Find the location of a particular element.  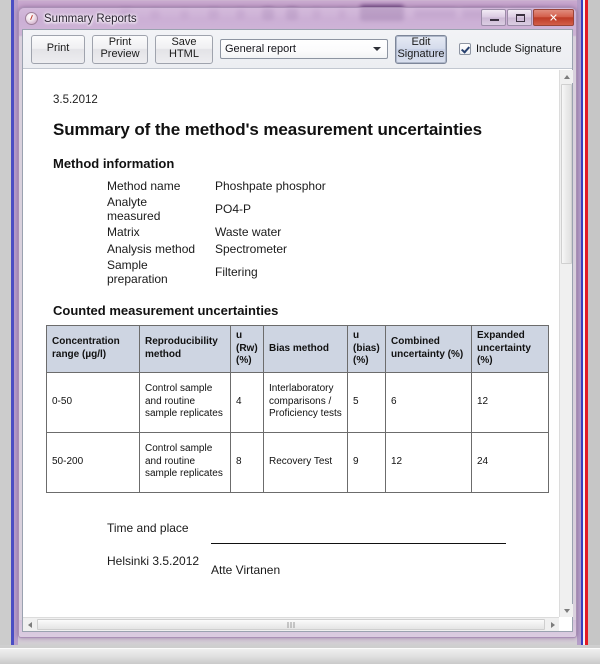

window-title: Summary Reports is located at coordinates (90, 18).